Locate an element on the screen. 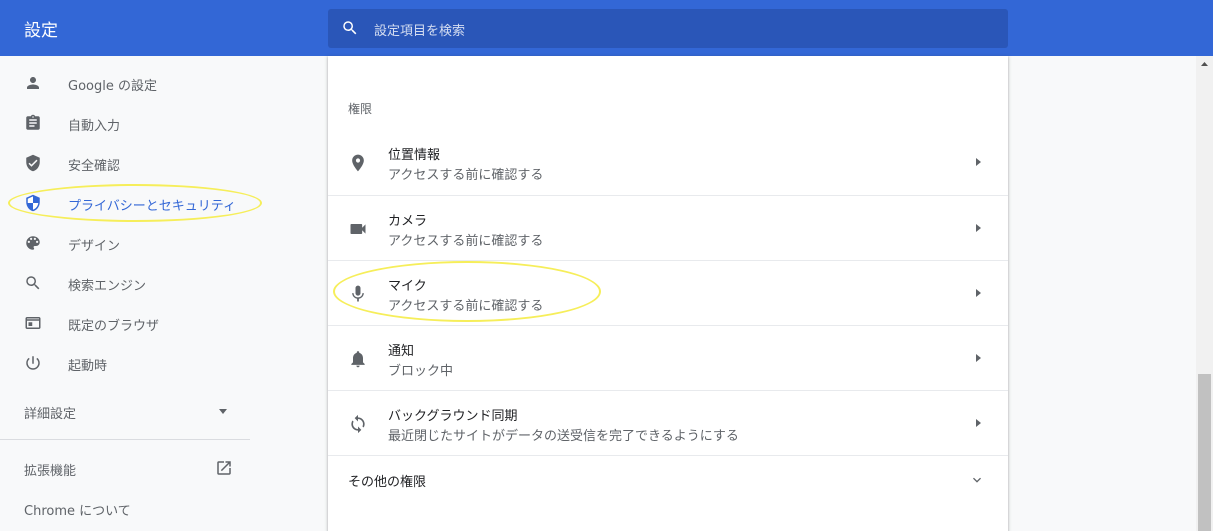 The width and height of the screenshot is (1213, 531). search-input: 設定項目を検索 is located at coordinates (419, 29).